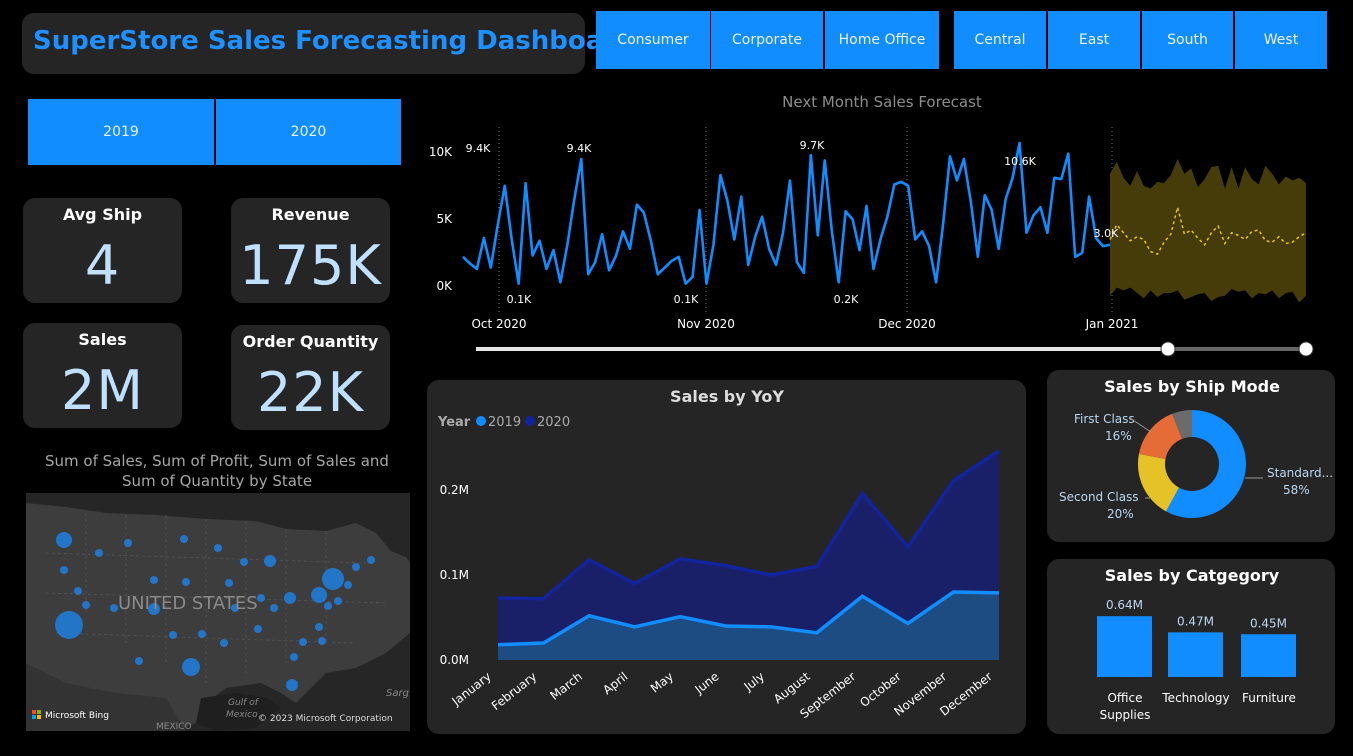 The width and height of the screenshot is (1353, 756). I want to click on forecast-y-tick: 0K, so click(444, 286).